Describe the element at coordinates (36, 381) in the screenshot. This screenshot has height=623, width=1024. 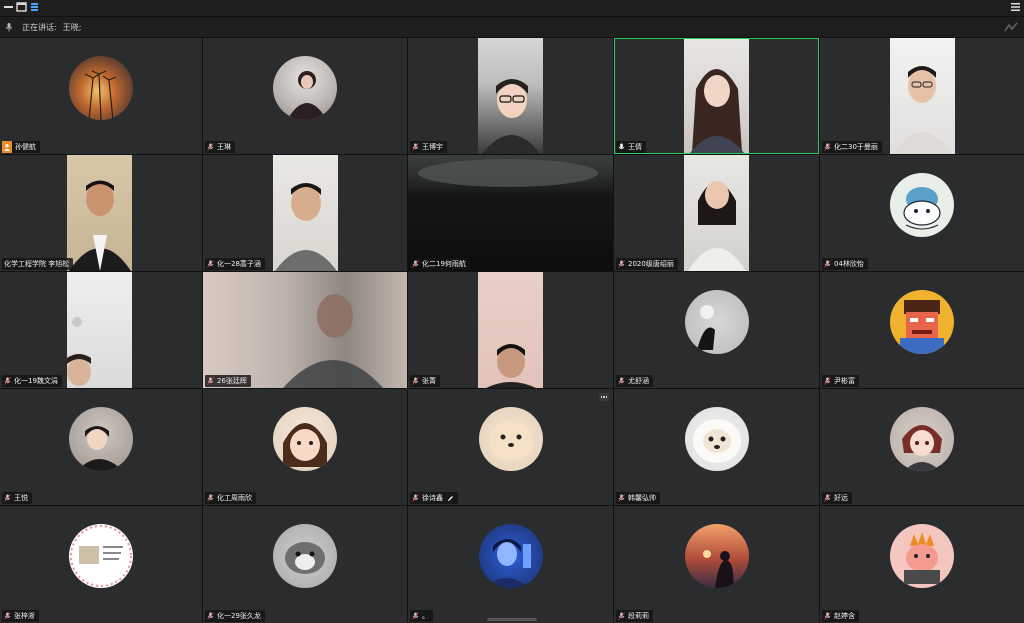
I see `participant-name: 化一19魏文涓` at that location.